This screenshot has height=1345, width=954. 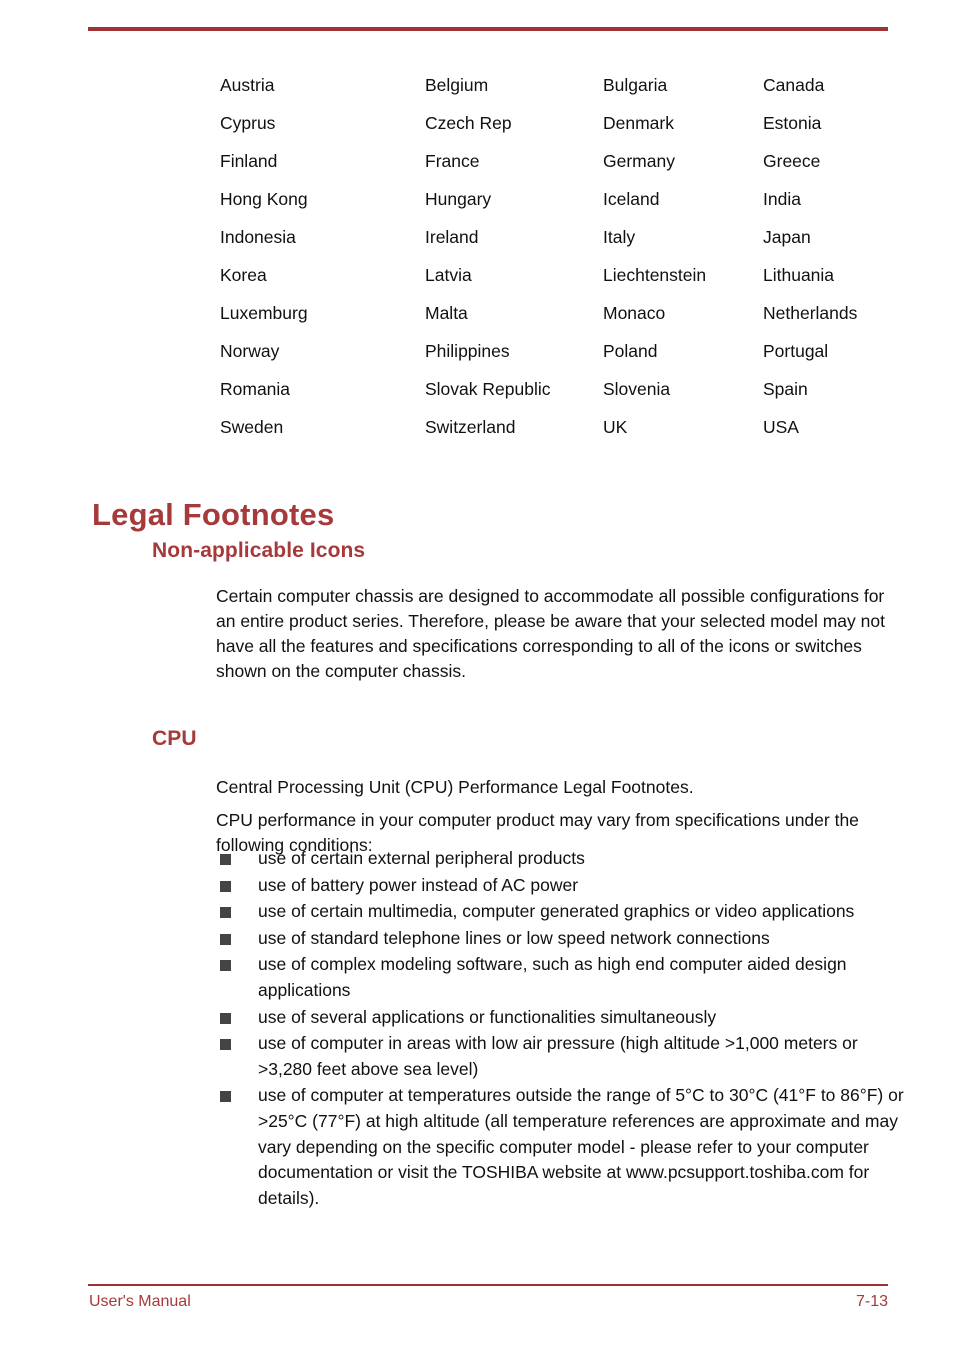 I want to click on country-cell: Slovenia, so click(x=637, y=389).